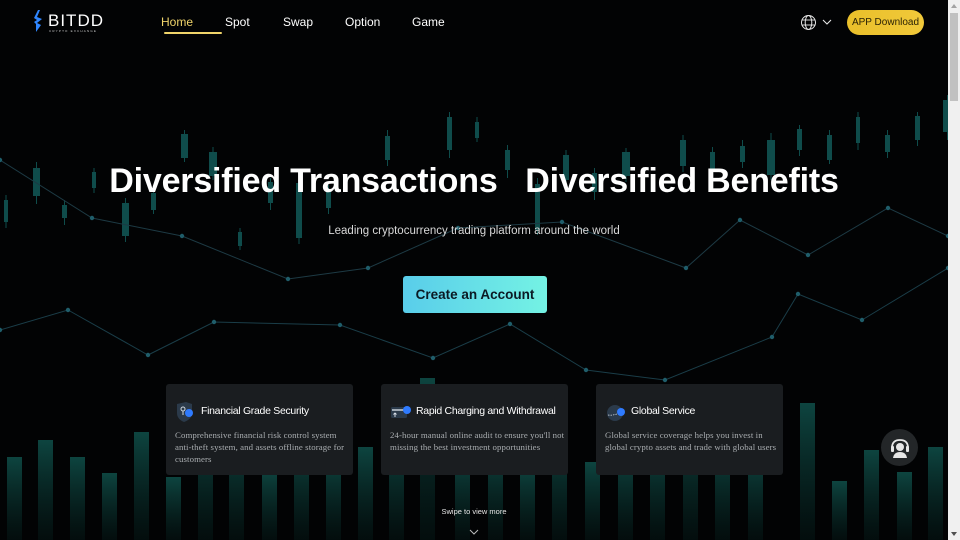  Describe the element at coordinates (474, 511) in the screenshot. I see `swipe-hint: Swipe to view more` at that location.